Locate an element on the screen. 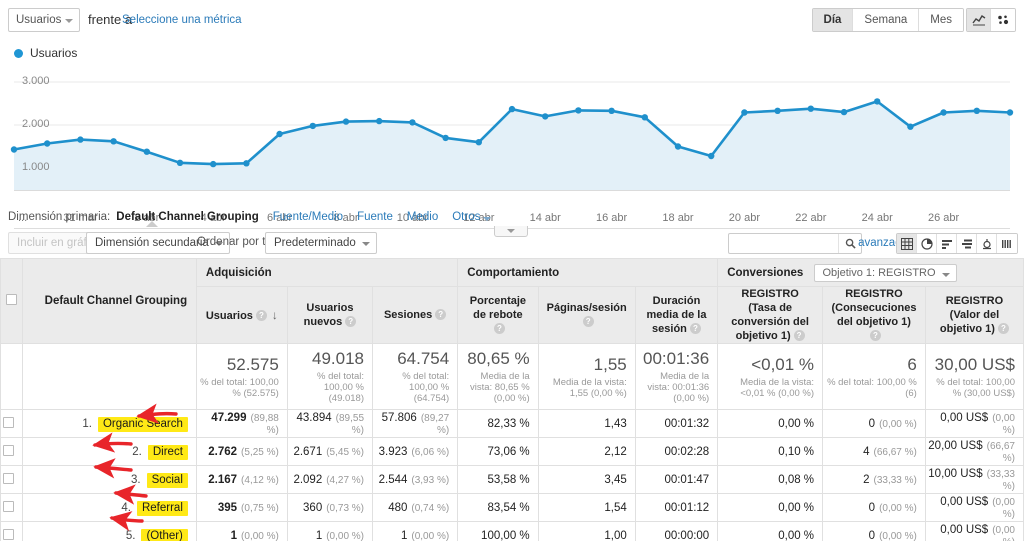  dimension-tab-medio: Medio is located at coordinates (422, 217).